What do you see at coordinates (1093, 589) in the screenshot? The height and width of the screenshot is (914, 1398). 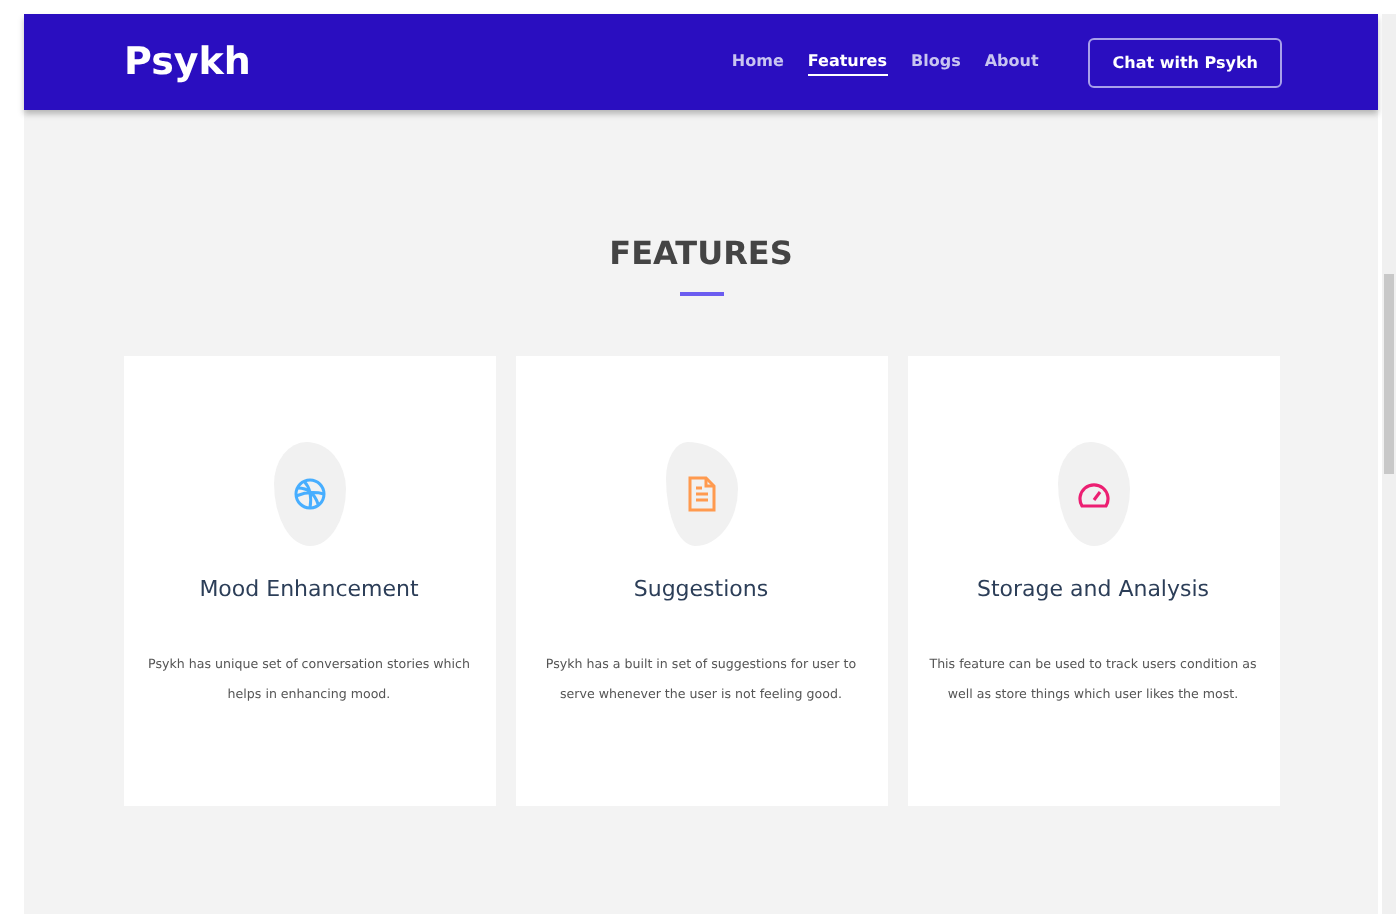 I see `card-title: Storage and Analysis` at bounding box center [1093, 589].